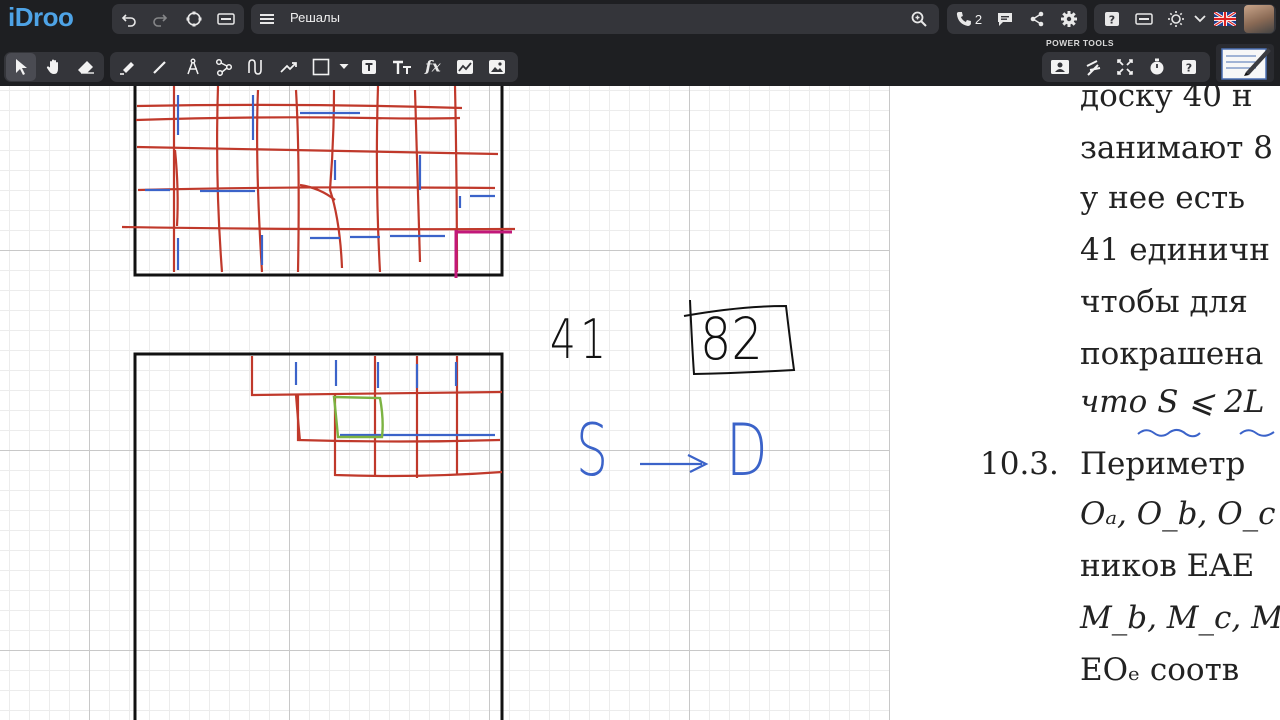 Image resolution: width=1280 pixels, height=720 pixels. Describe the element at coordinates (674, 463) in the screenshot. I see `relation-arrow` at that location.